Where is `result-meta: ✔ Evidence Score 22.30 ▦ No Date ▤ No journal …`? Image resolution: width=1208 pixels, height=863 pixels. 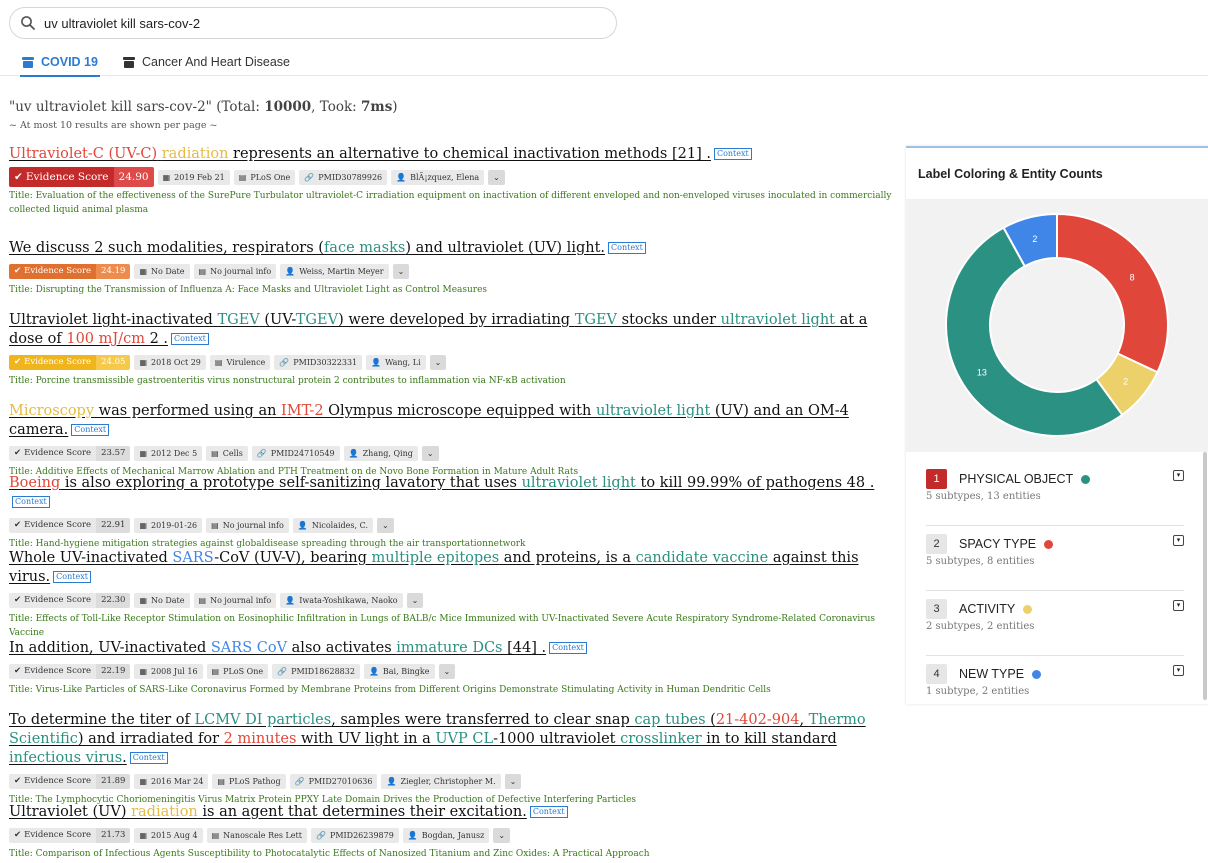 result-meta: ✔ Evidence Score 22.30 ▦ No Date ▤ No journal … is located at coordinates (451, 600).